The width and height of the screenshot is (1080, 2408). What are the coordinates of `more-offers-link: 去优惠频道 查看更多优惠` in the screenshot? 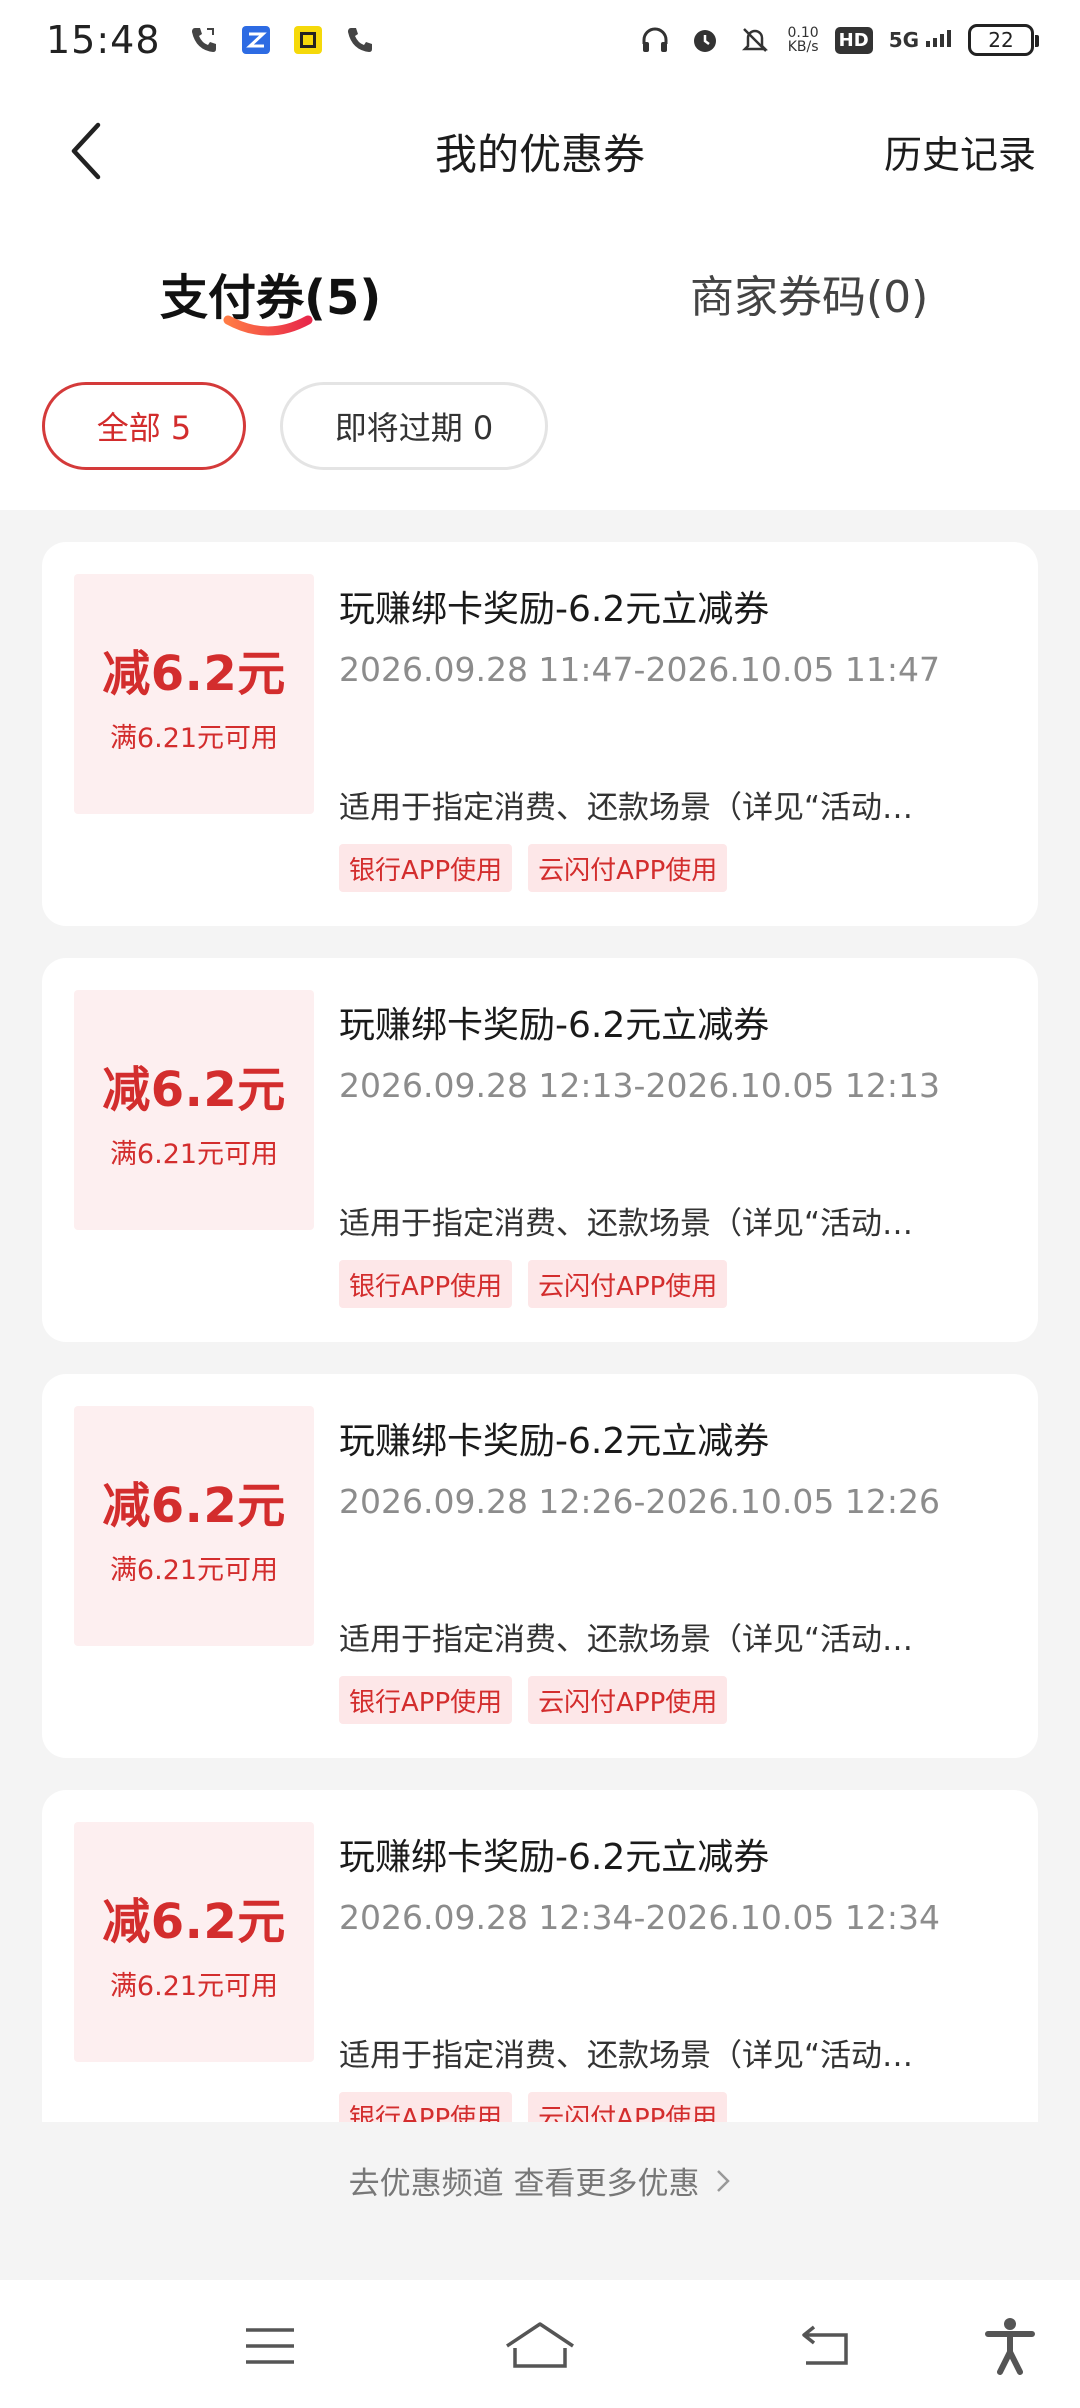 It's located at (540, 2180).